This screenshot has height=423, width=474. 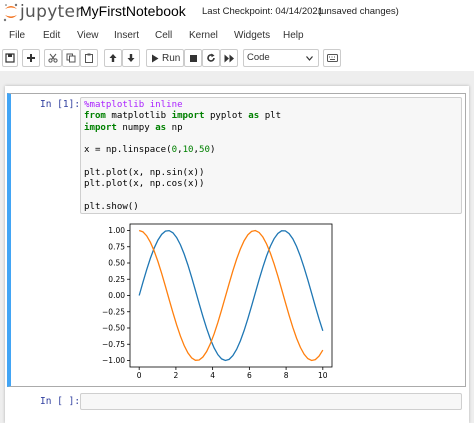 I want to click on copy-icon, so click(x=71, y=58).